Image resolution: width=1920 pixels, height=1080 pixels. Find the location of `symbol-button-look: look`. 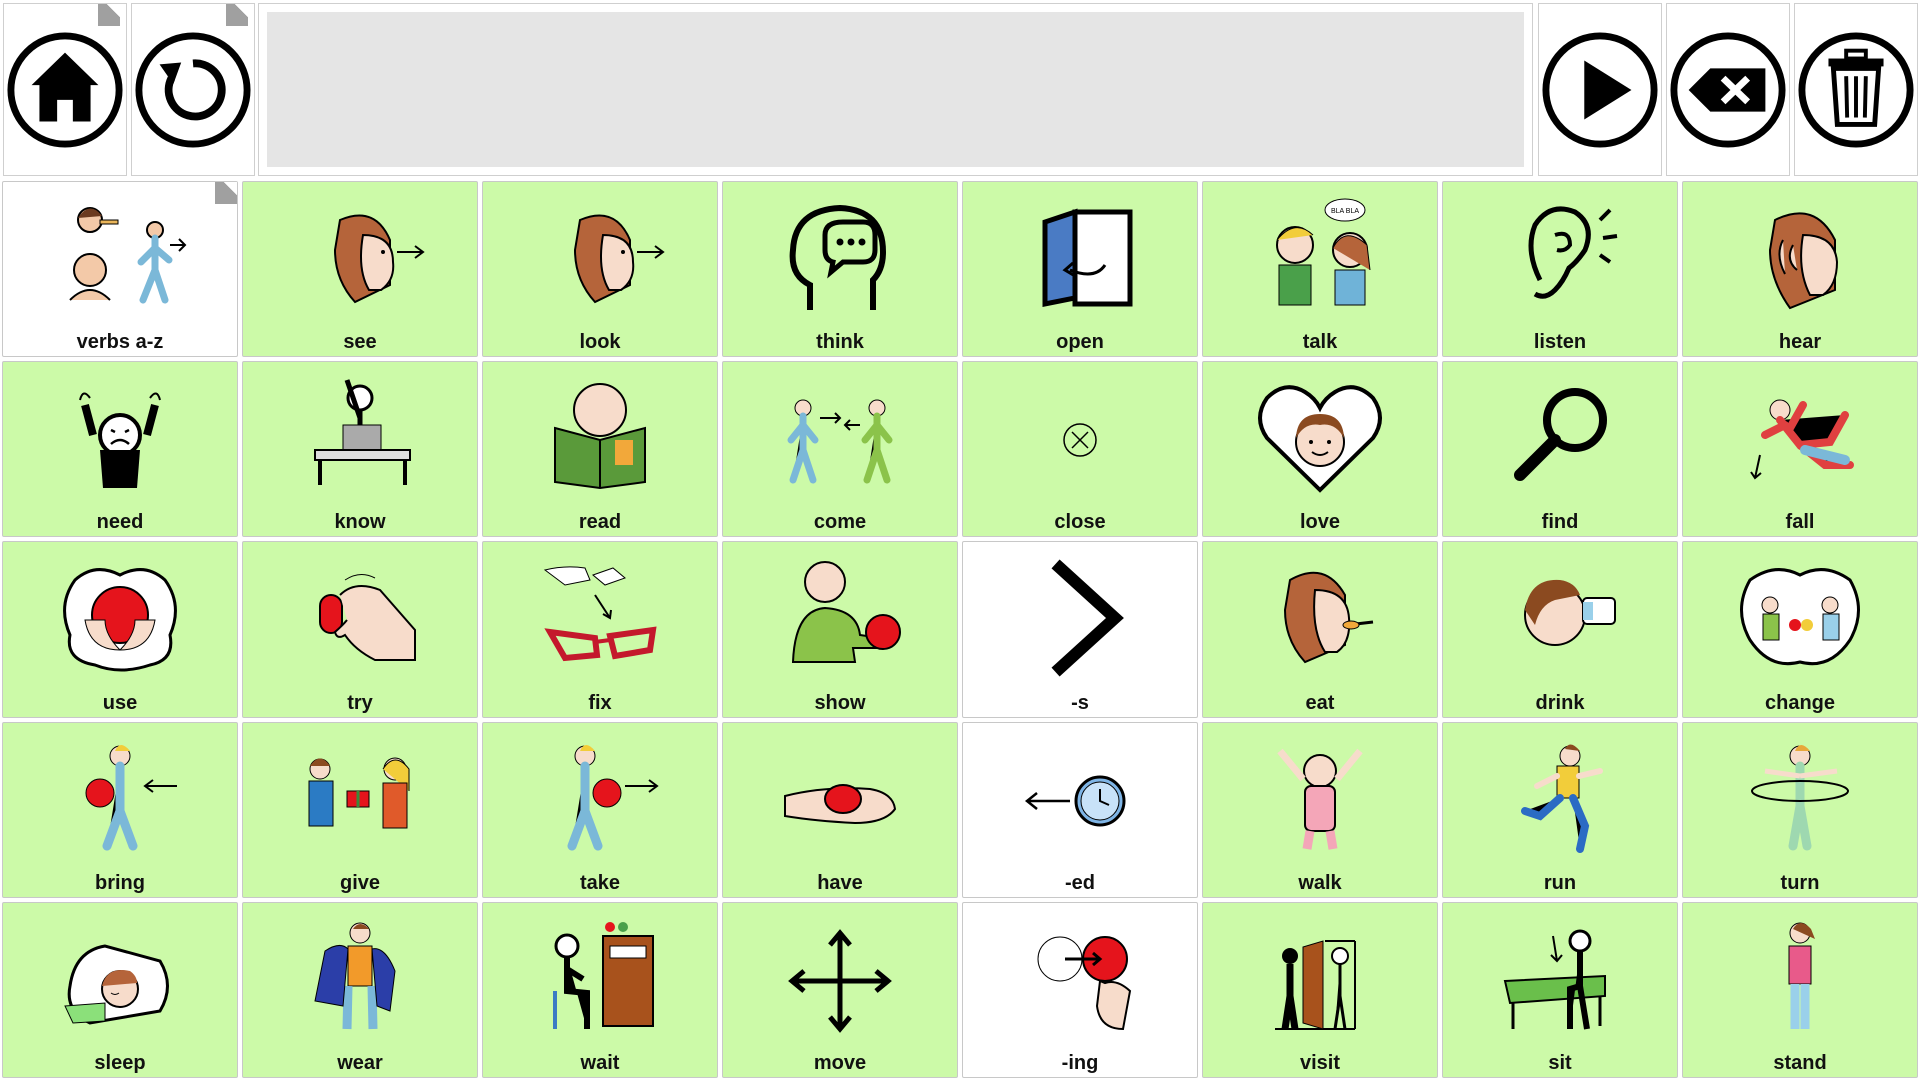

symbol-button-look: look is located at coordinates (600, 269).